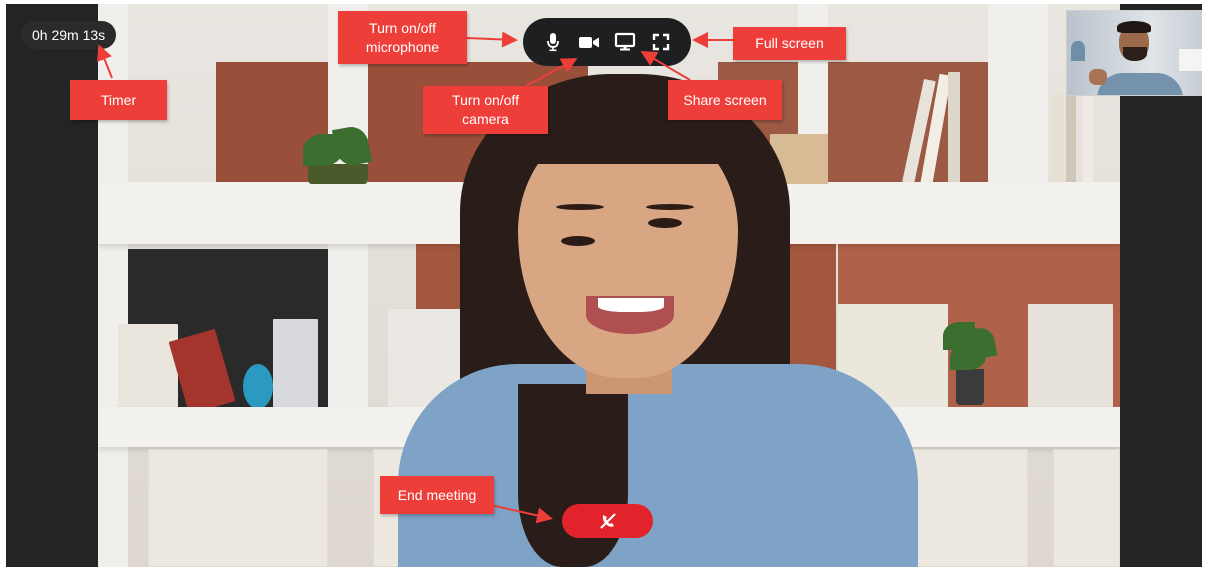 The height and width of the screenshot is (569, 1207). I want to click on end-meeting-button, so click(607, 521).